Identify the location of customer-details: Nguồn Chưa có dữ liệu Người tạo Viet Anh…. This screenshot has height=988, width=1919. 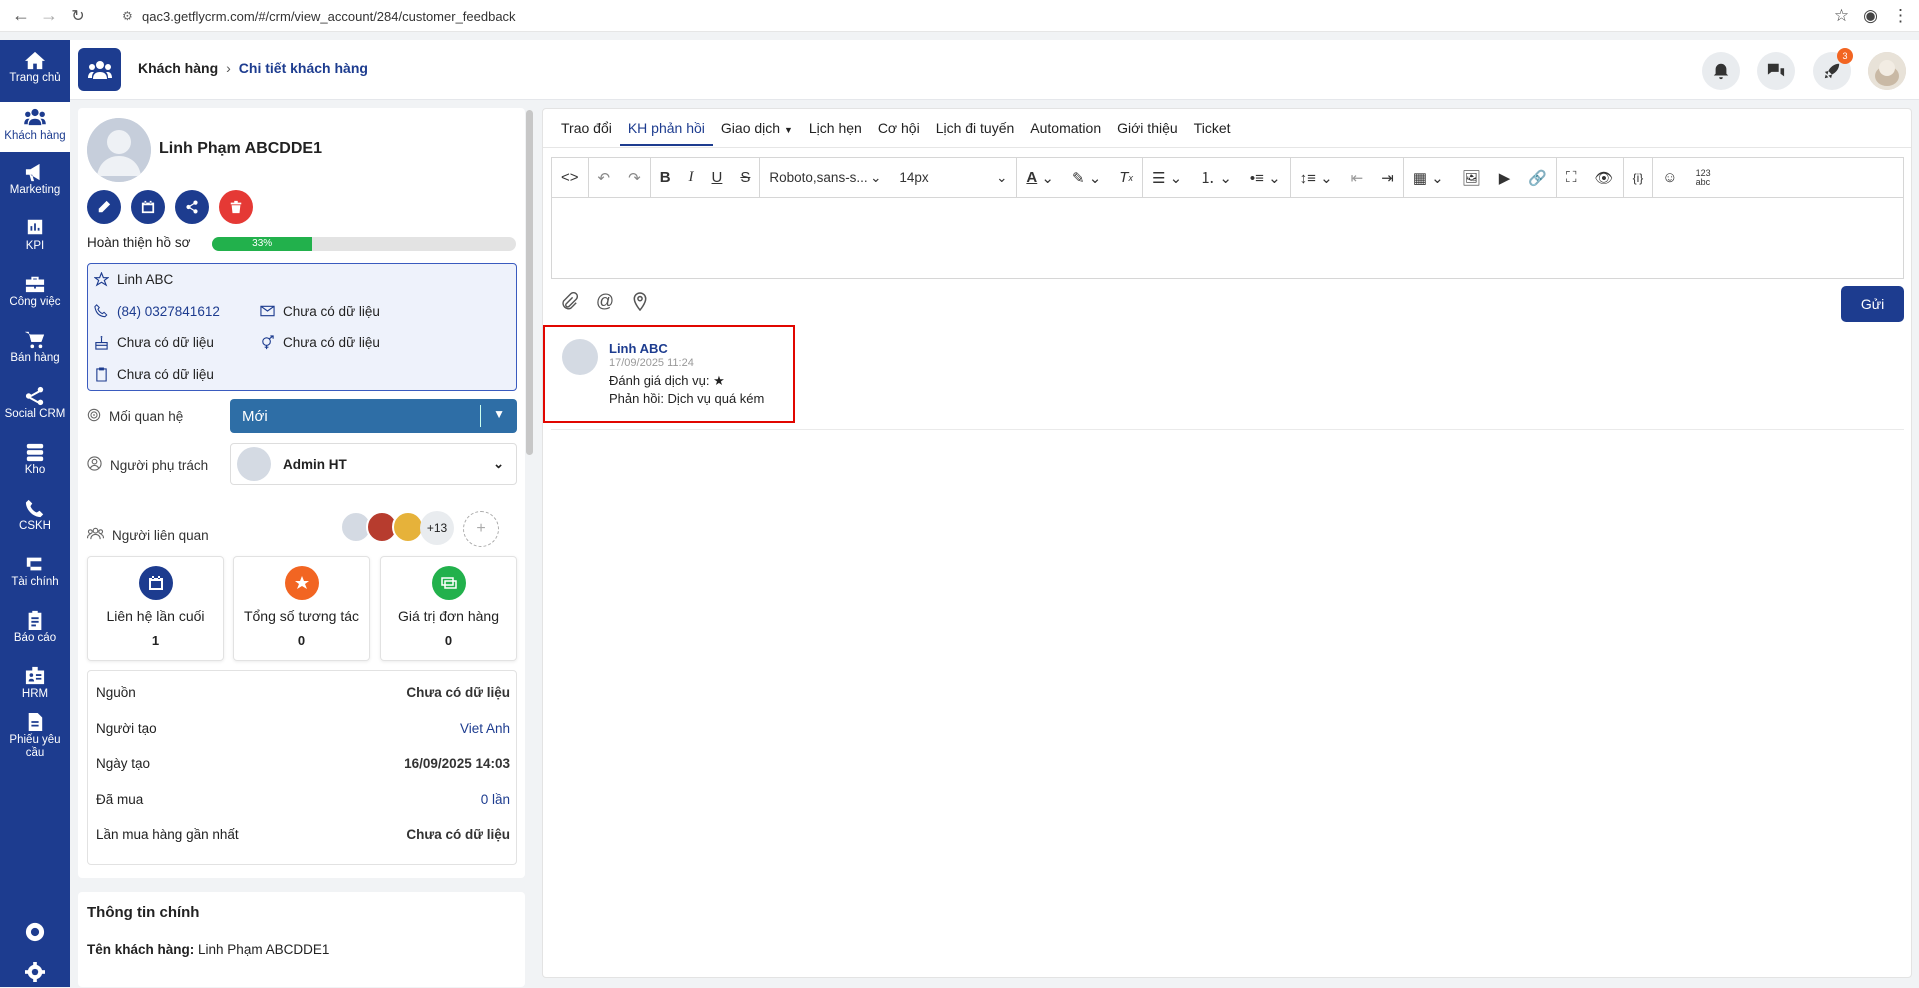
(302, 767).